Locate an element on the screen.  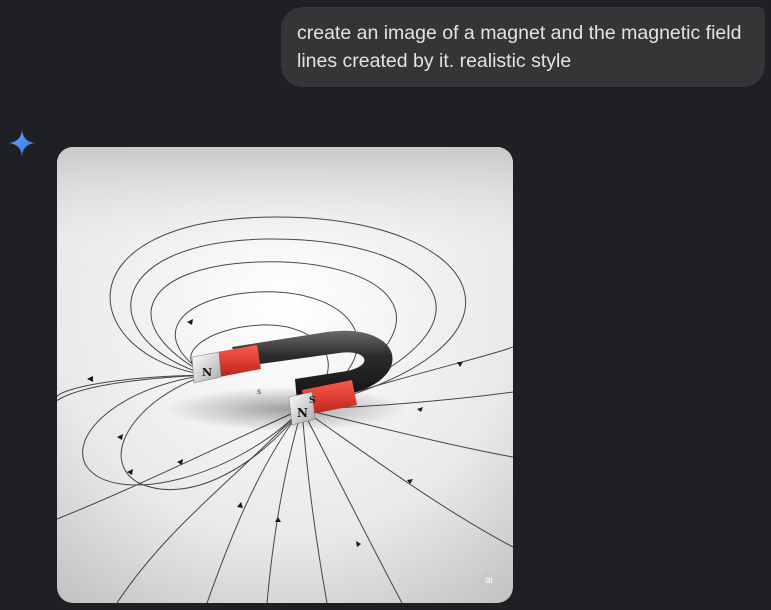
pole-label-small-s: s is located at coordinates (259, 391).